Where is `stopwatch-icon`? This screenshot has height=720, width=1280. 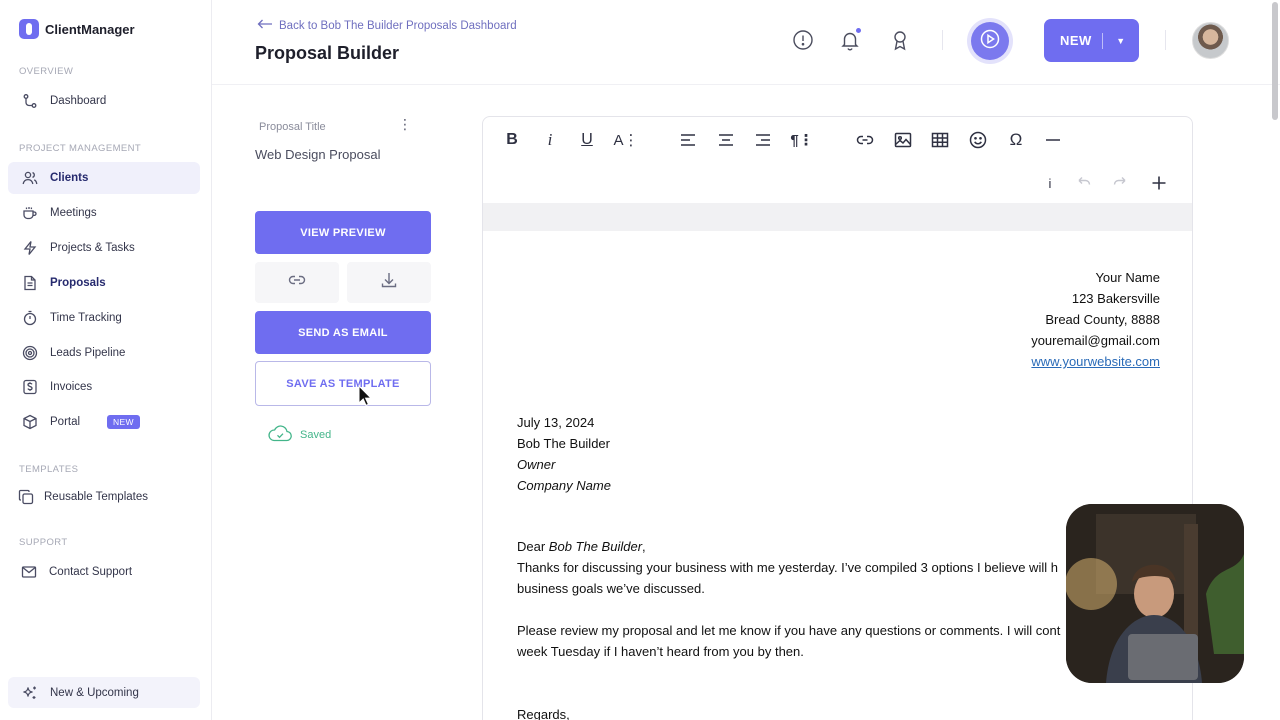
stopwatch-icon is located at coordinates (30, 318).